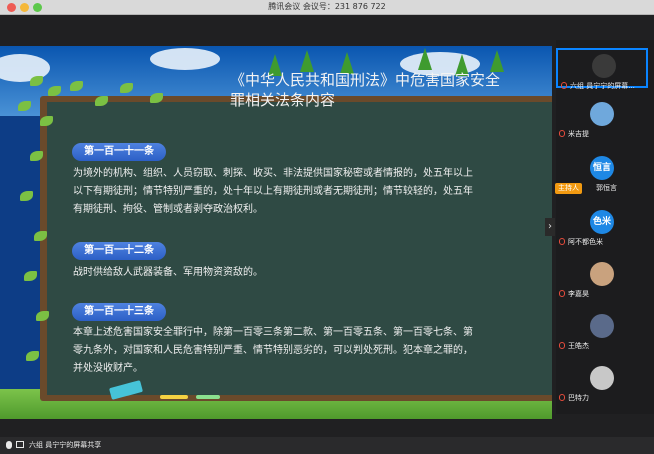 The image size is (654, 454). I want to click on avatar-text: 色米, so click(602, 222).